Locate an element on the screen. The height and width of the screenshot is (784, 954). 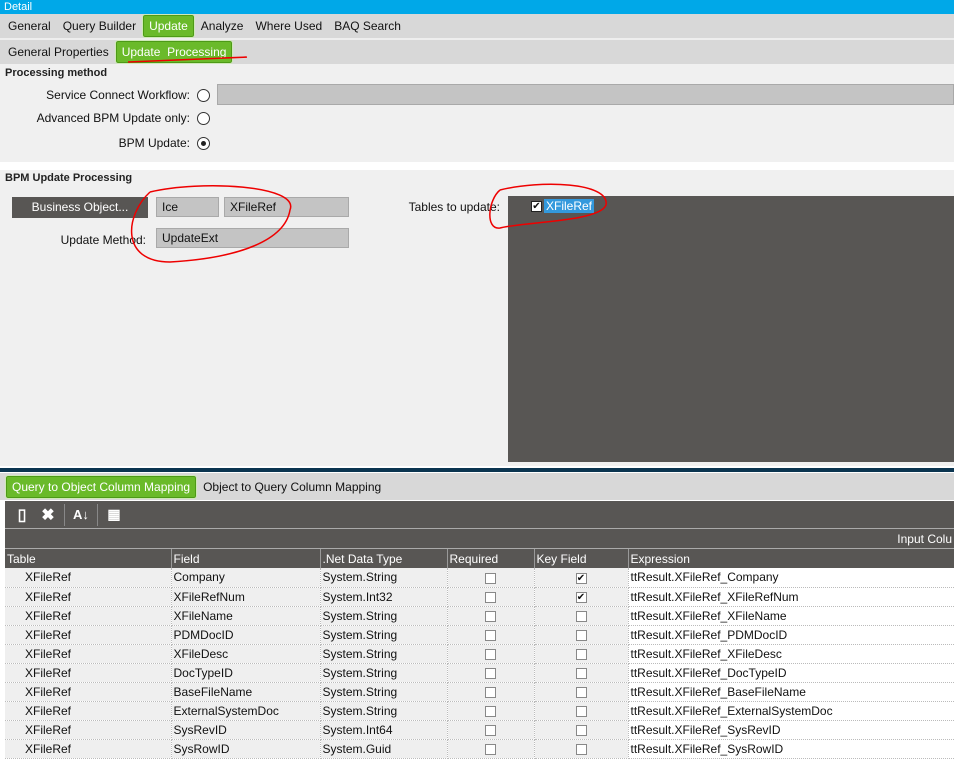
tab-general-properties: General Properties is located at coordinates (58, 52).